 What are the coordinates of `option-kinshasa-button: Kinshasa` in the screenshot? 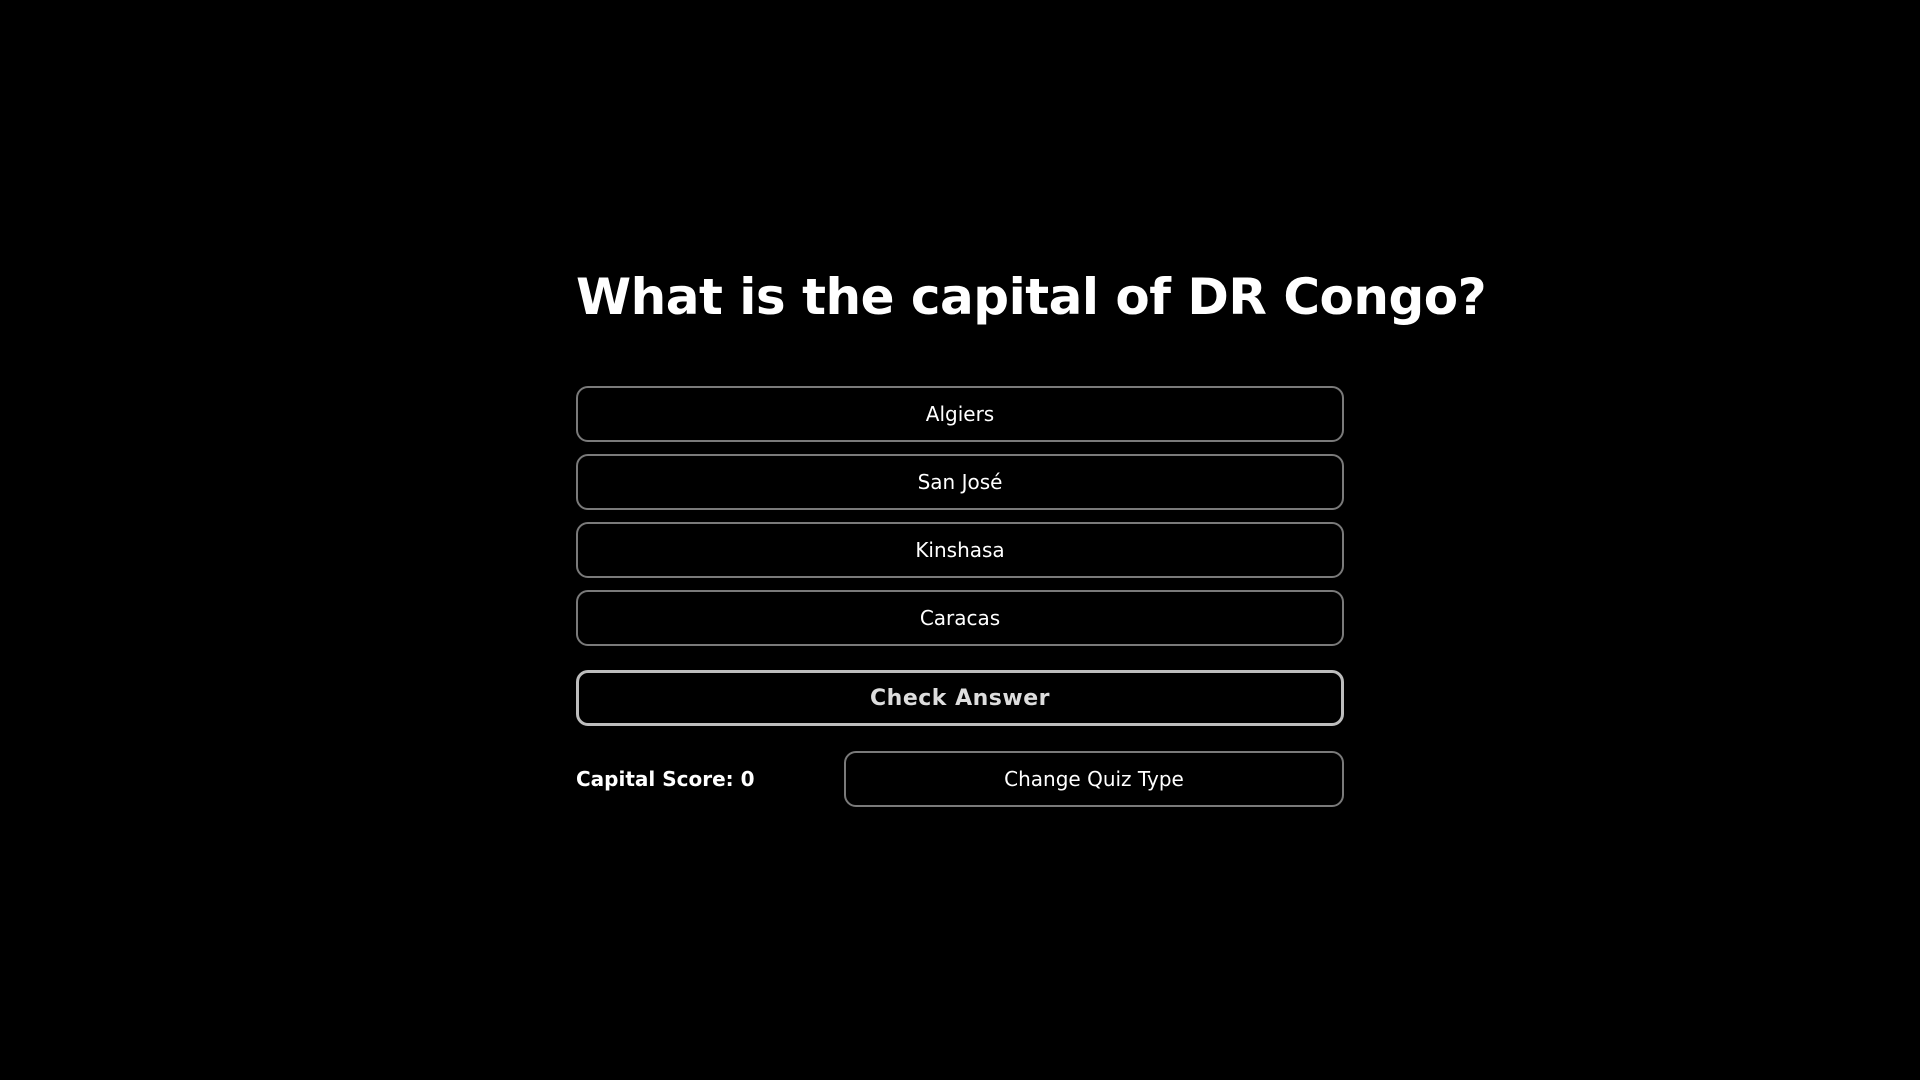 It's located at (960, 550).